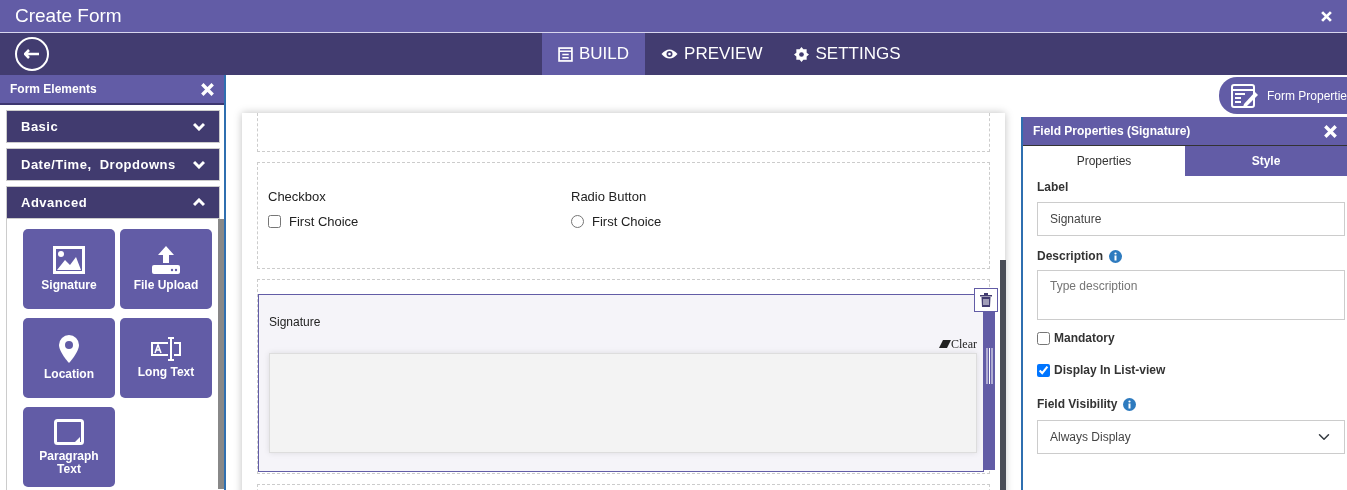  What do you see at coordinates (712, 54) in the screenshot?
I see `nav-tab: PREVIEW` at bounding box center [712, 54].